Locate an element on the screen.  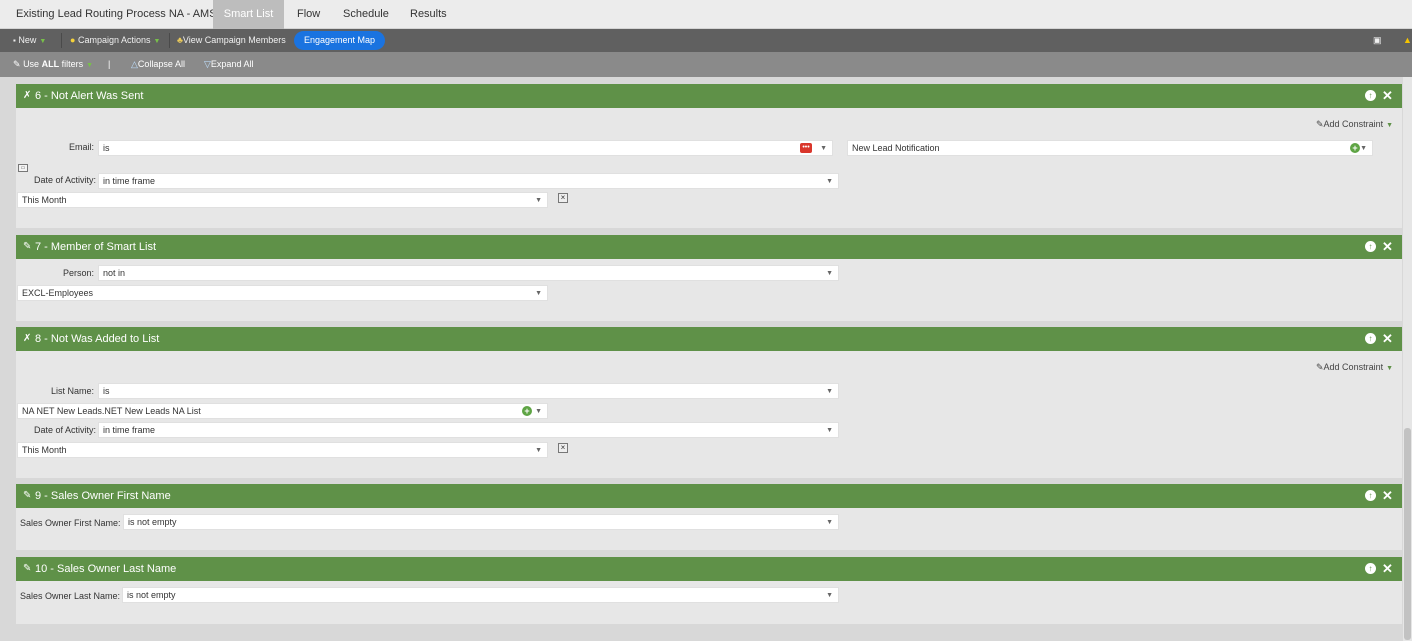
filter-title: 6 - Not Alert Was Sent is located at coordinates (89, 96).